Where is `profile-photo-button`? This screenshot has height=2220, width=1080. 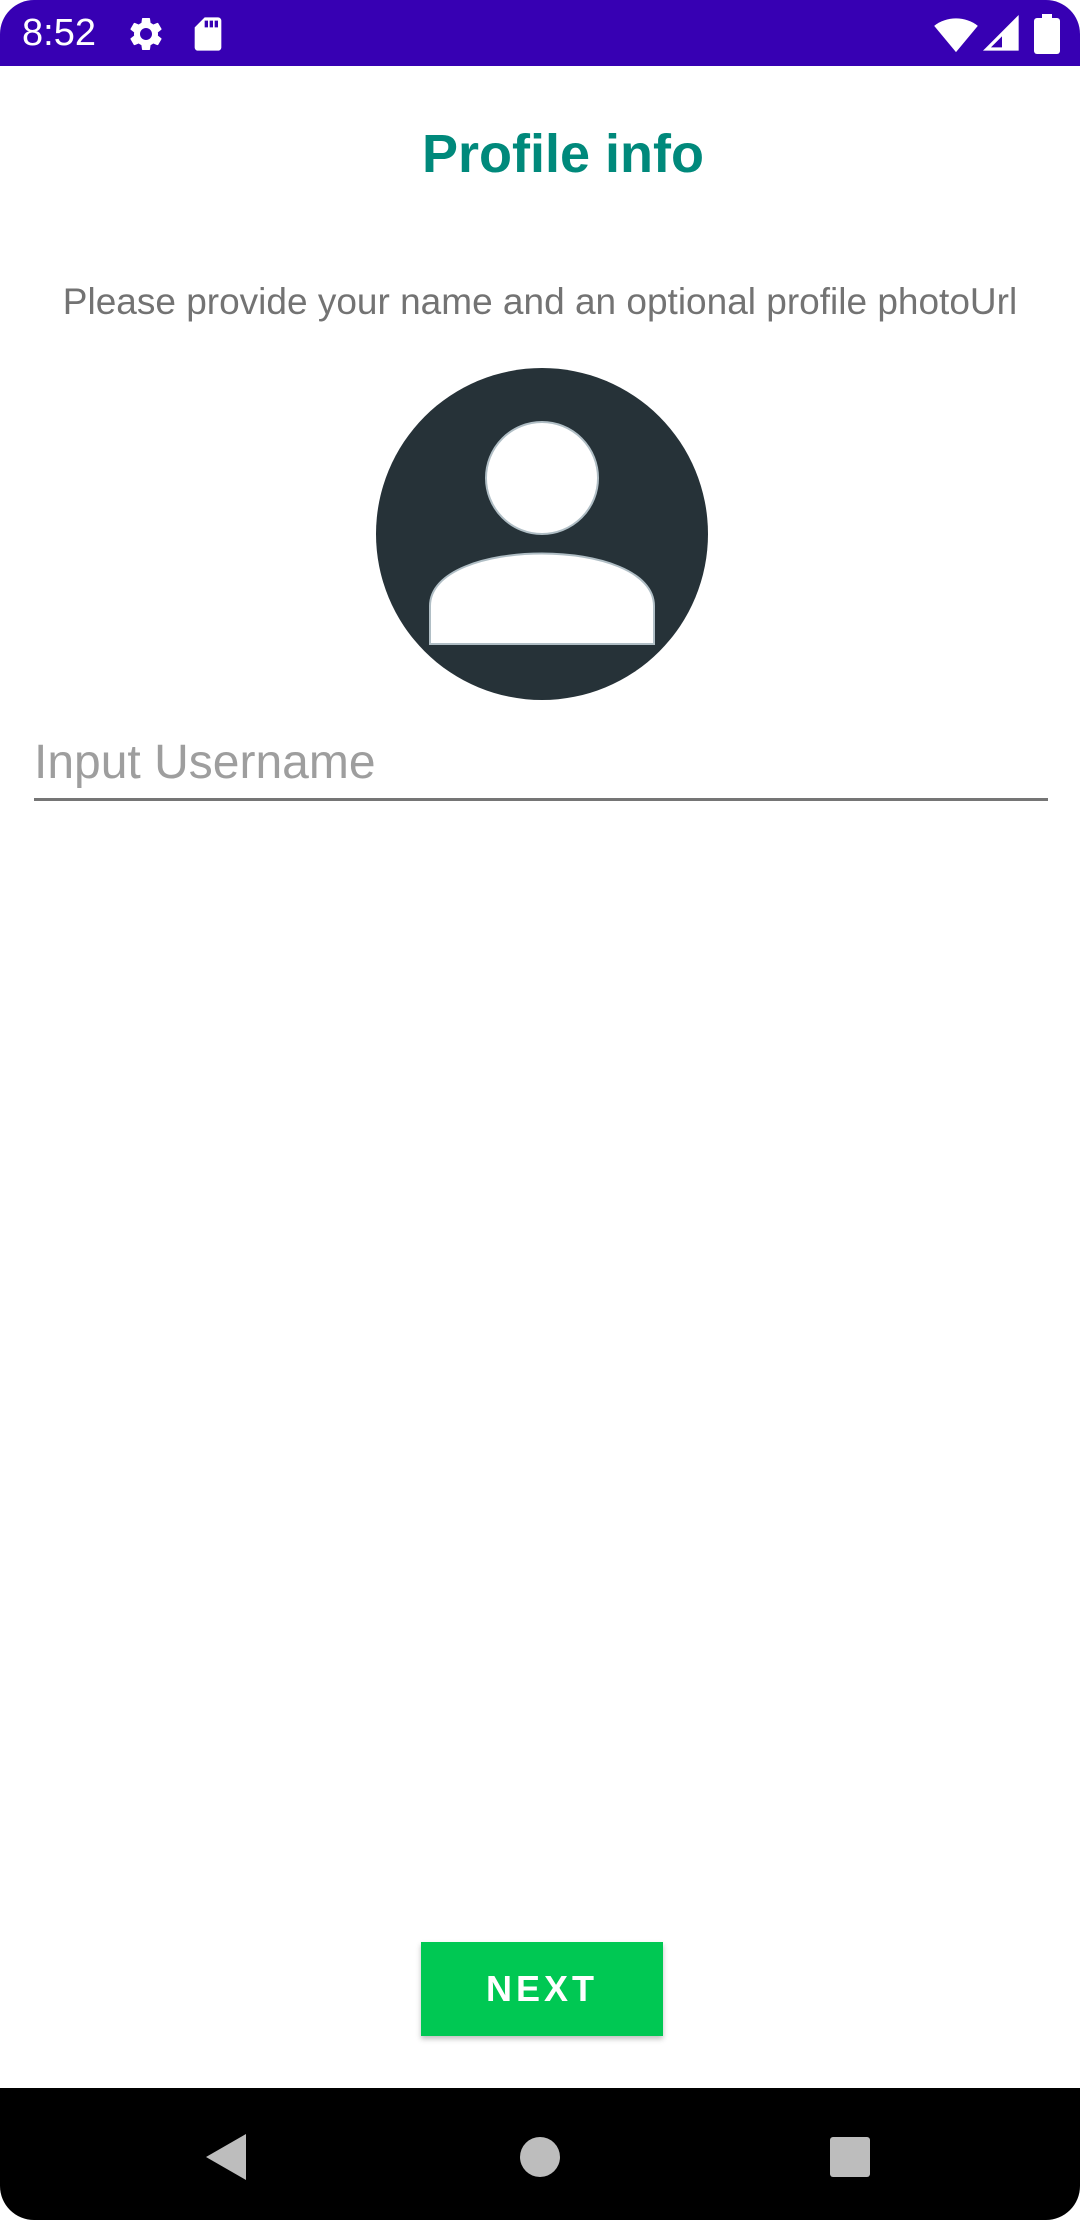
profile-photo-button is located at coordinates (542, 534).